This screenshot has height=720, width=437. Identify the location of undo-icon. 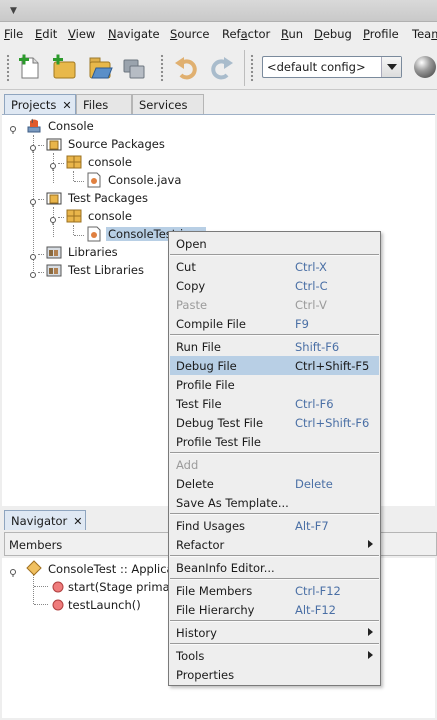
(186, 68).